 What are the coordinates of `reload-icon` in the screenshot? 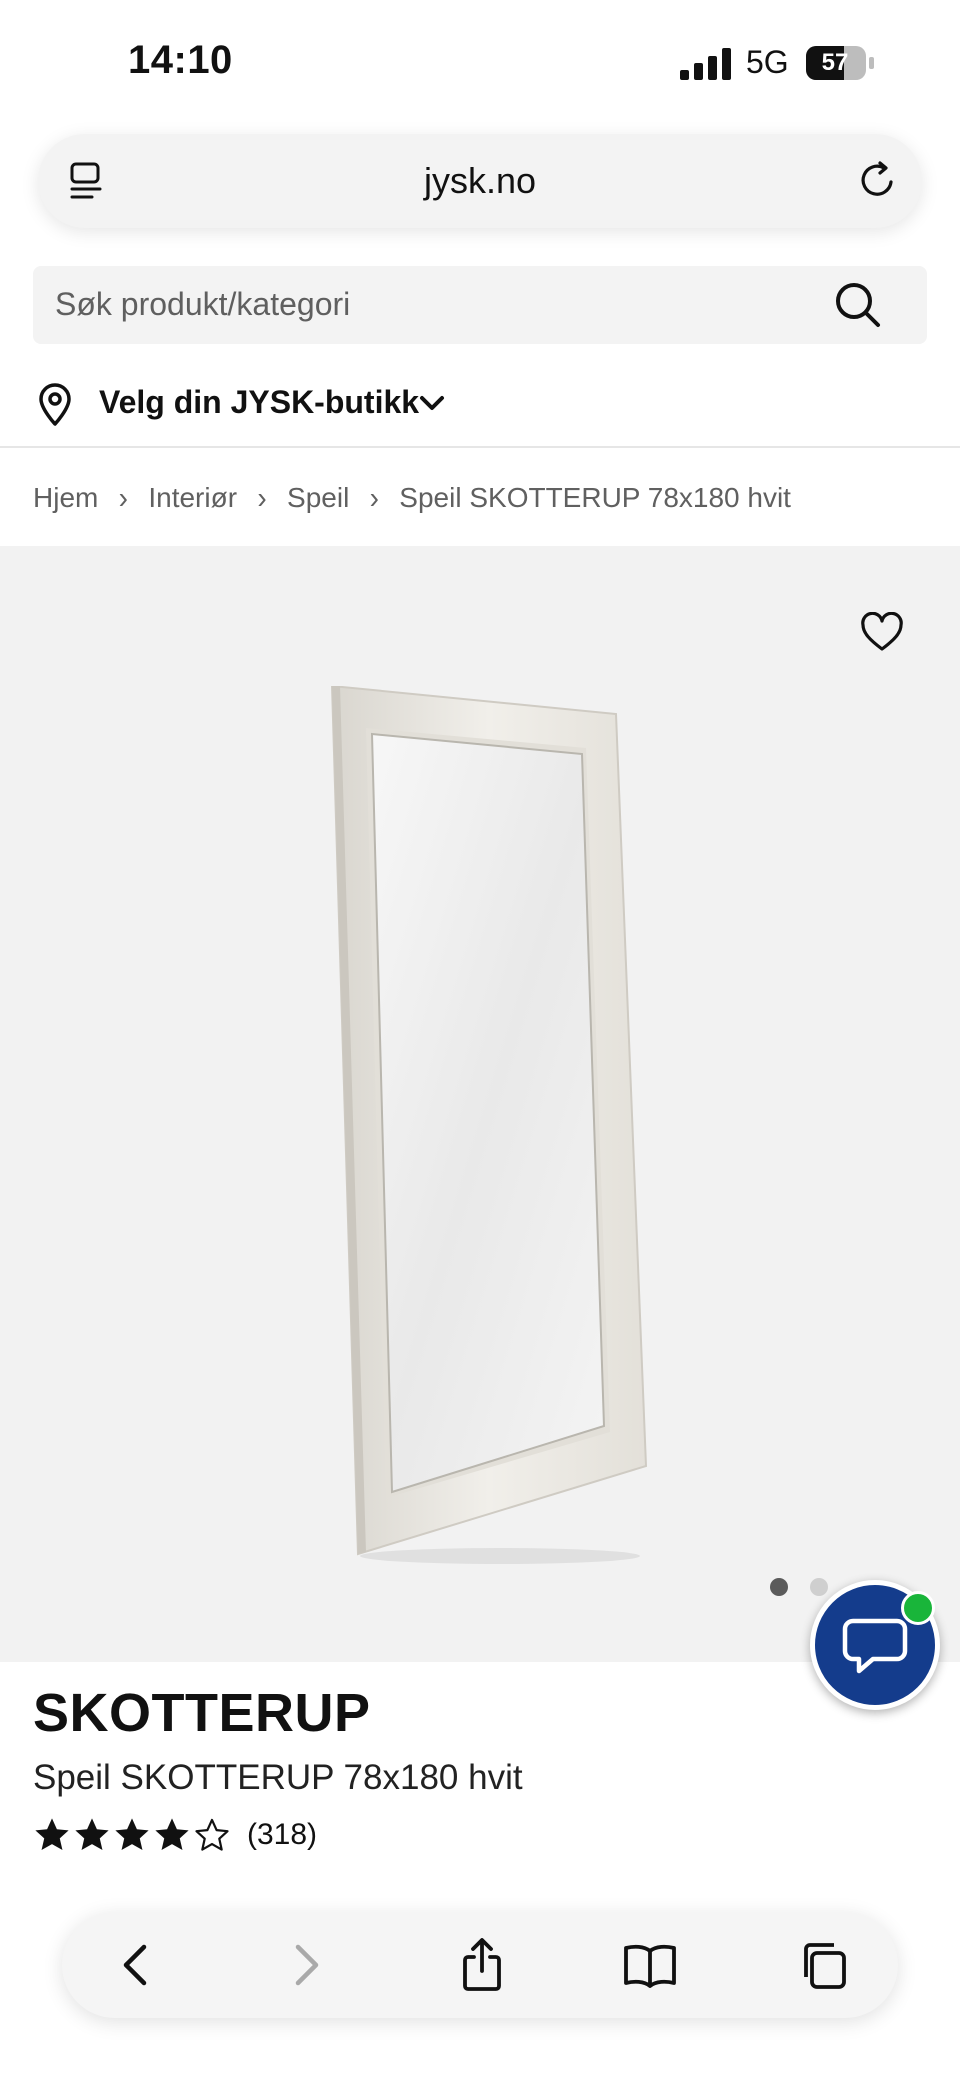 It's located at (878, 180).